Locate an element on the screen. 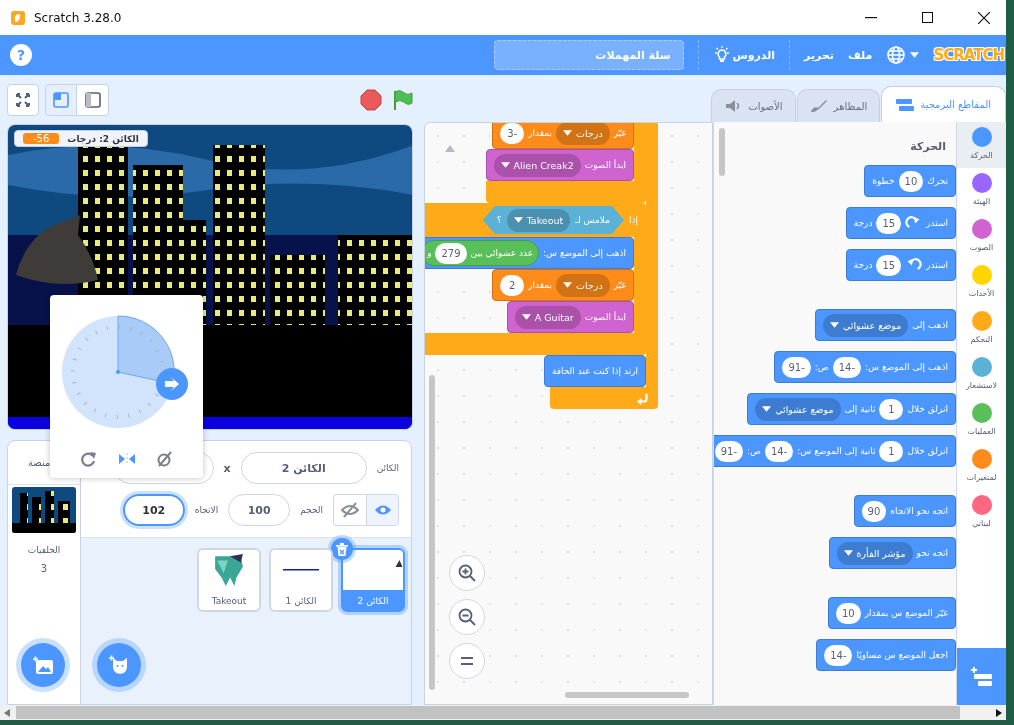 Image resolution: width=1014 pixels, height=725 pixels. triangle-icon is located at coordinates (450, 148).